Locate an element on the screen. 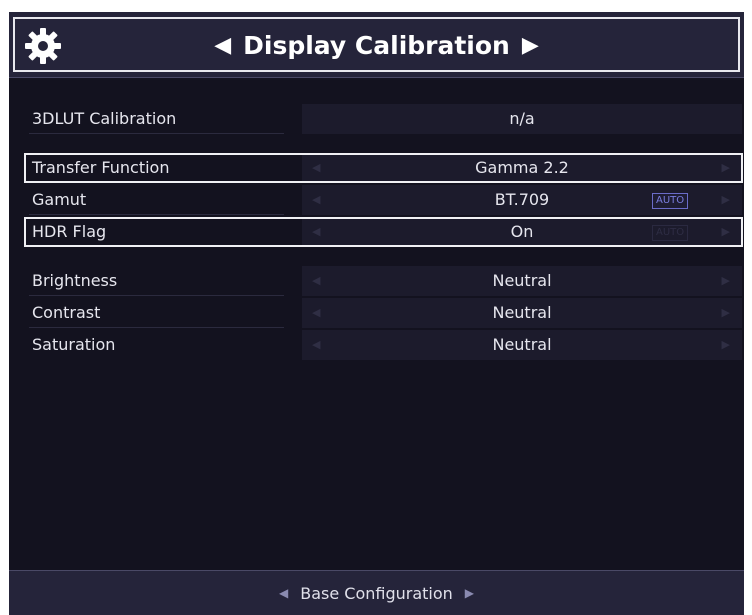 This screenshot has height=615, width=752. row-label: HDR Flag is located at coordinates (69, 231).